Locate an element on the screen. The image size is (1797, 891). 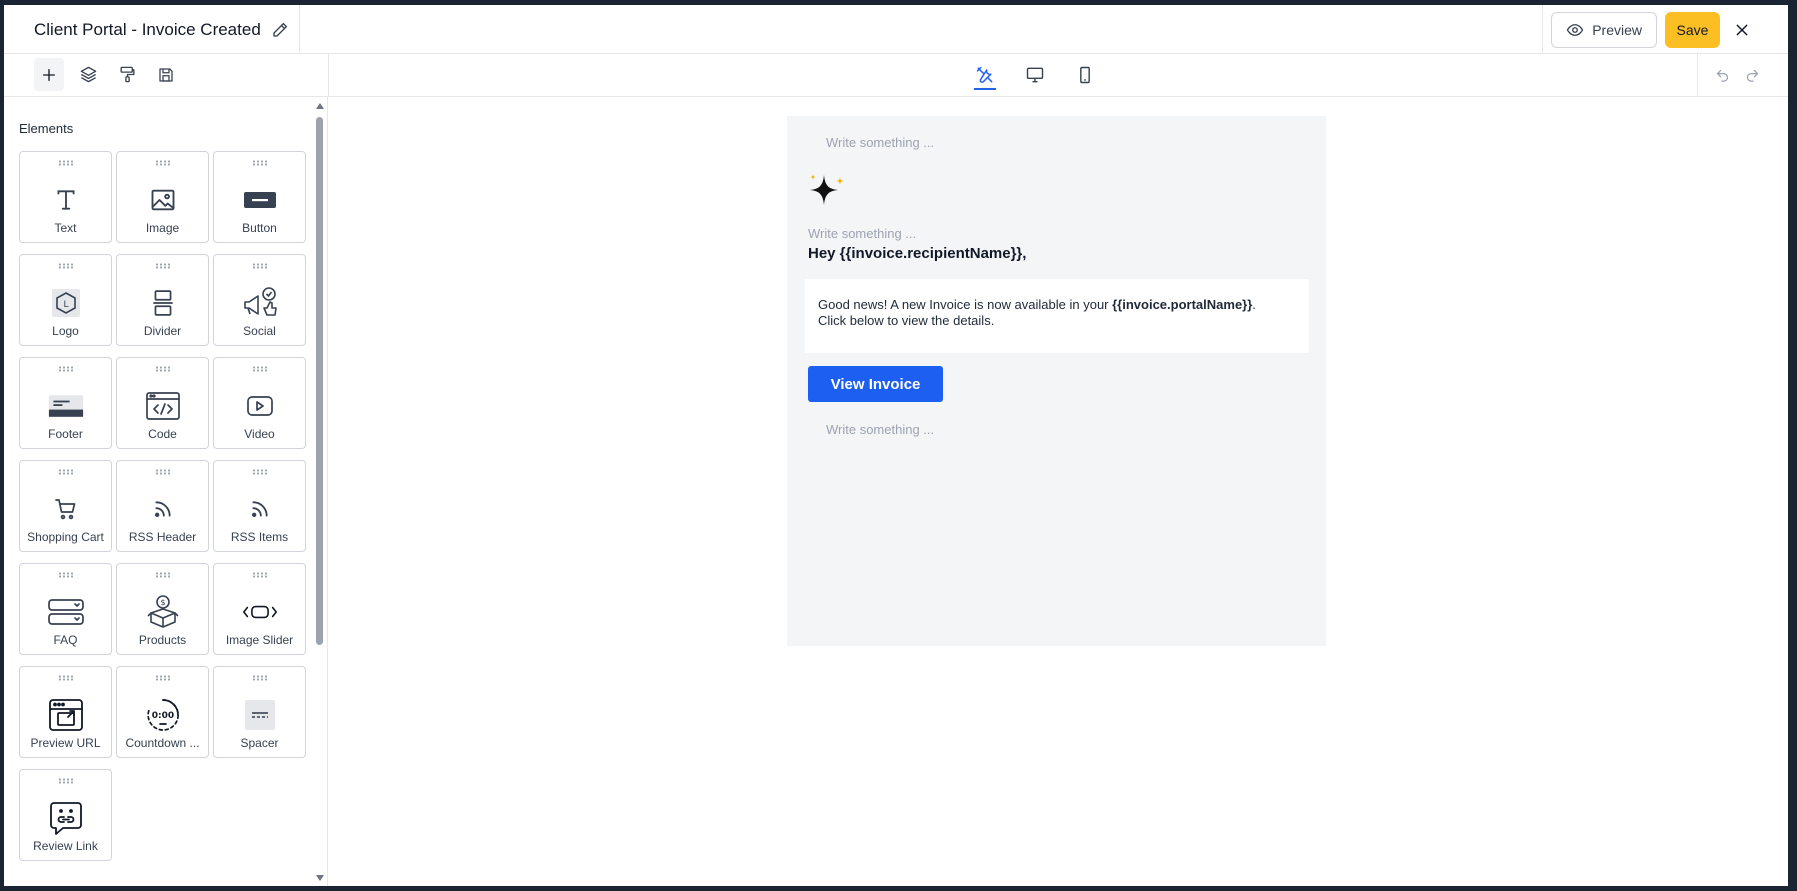
element-label: RSS Items is located at coordinates (259, 537).